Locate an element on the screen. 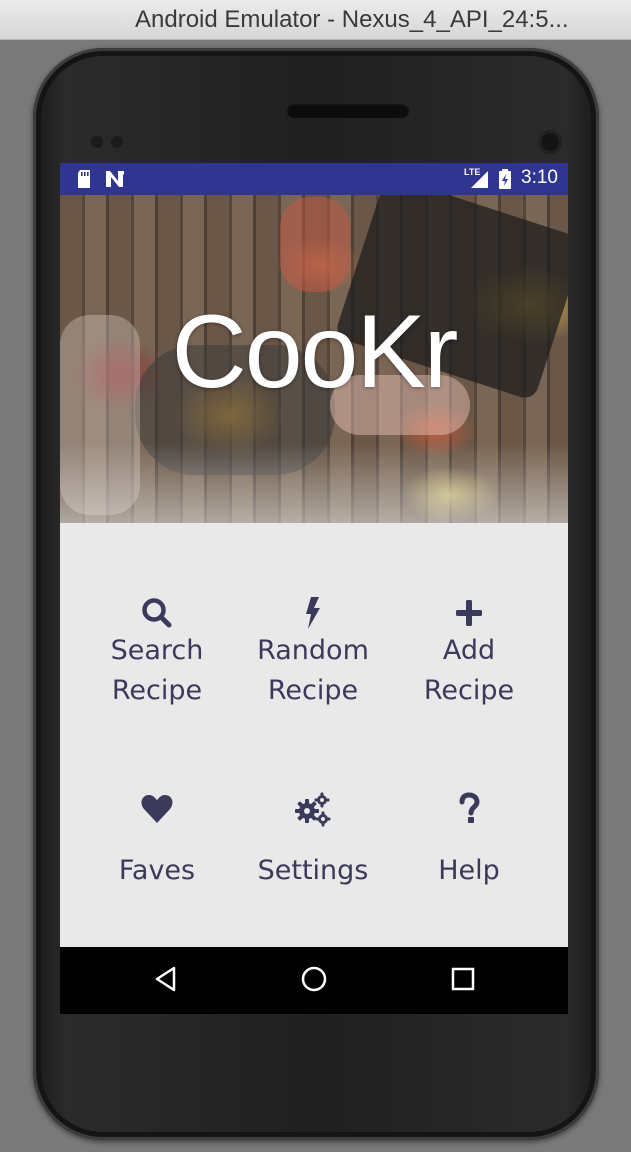  faves-label: Faves is located at coordinates (157, 870).